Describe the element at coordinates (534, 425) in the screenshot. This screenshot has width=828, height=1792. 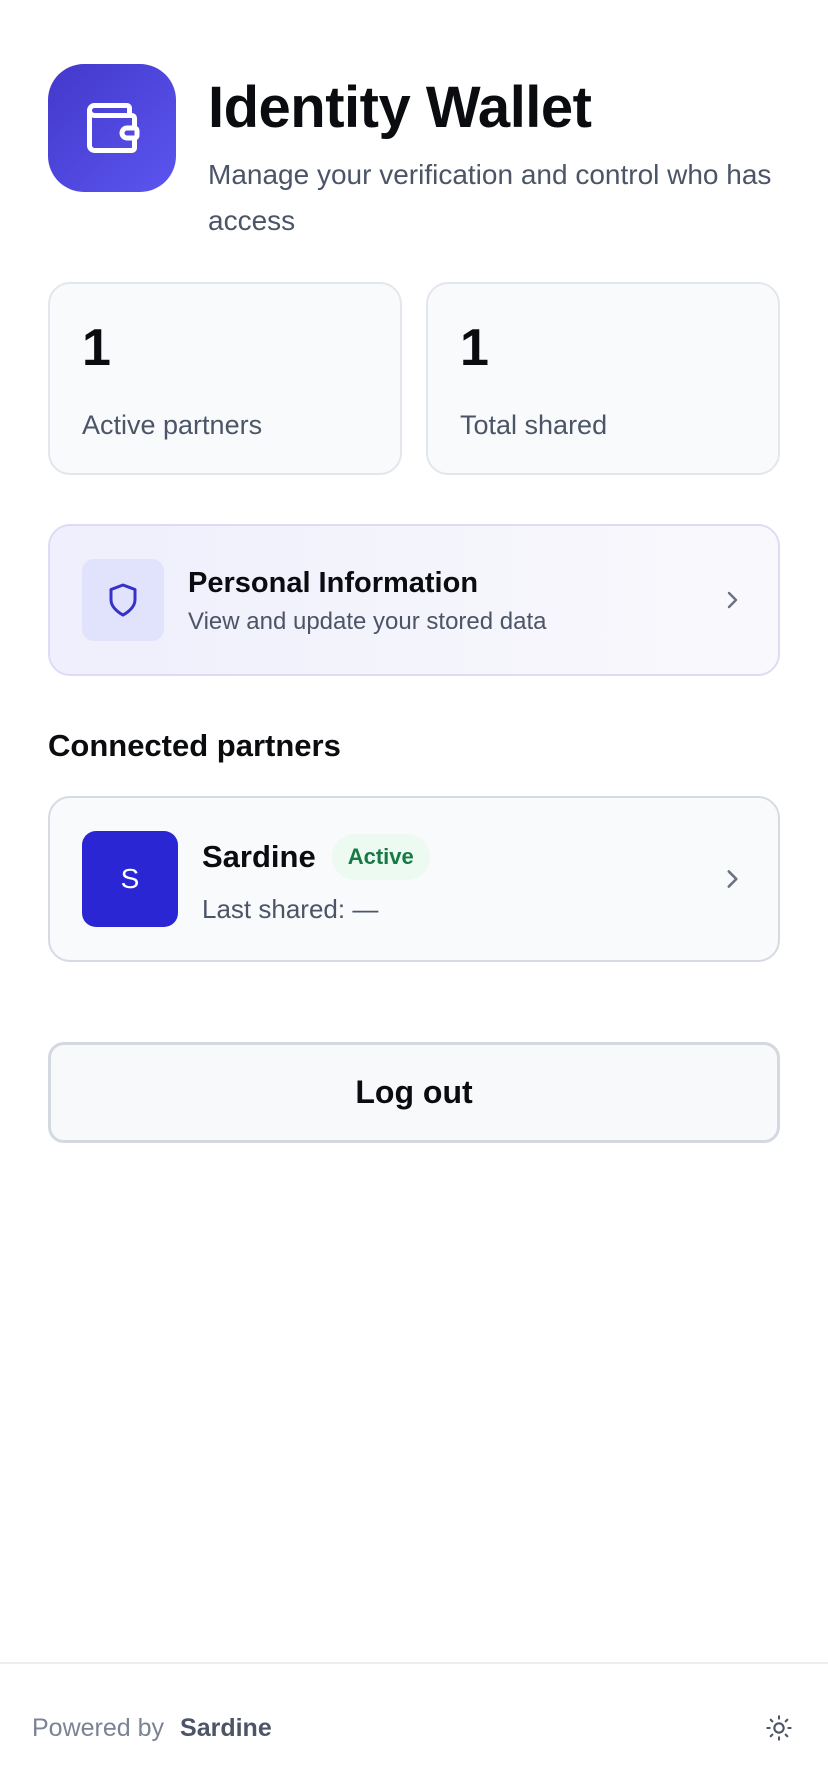
I see `stat-label: Total shared` at that location.